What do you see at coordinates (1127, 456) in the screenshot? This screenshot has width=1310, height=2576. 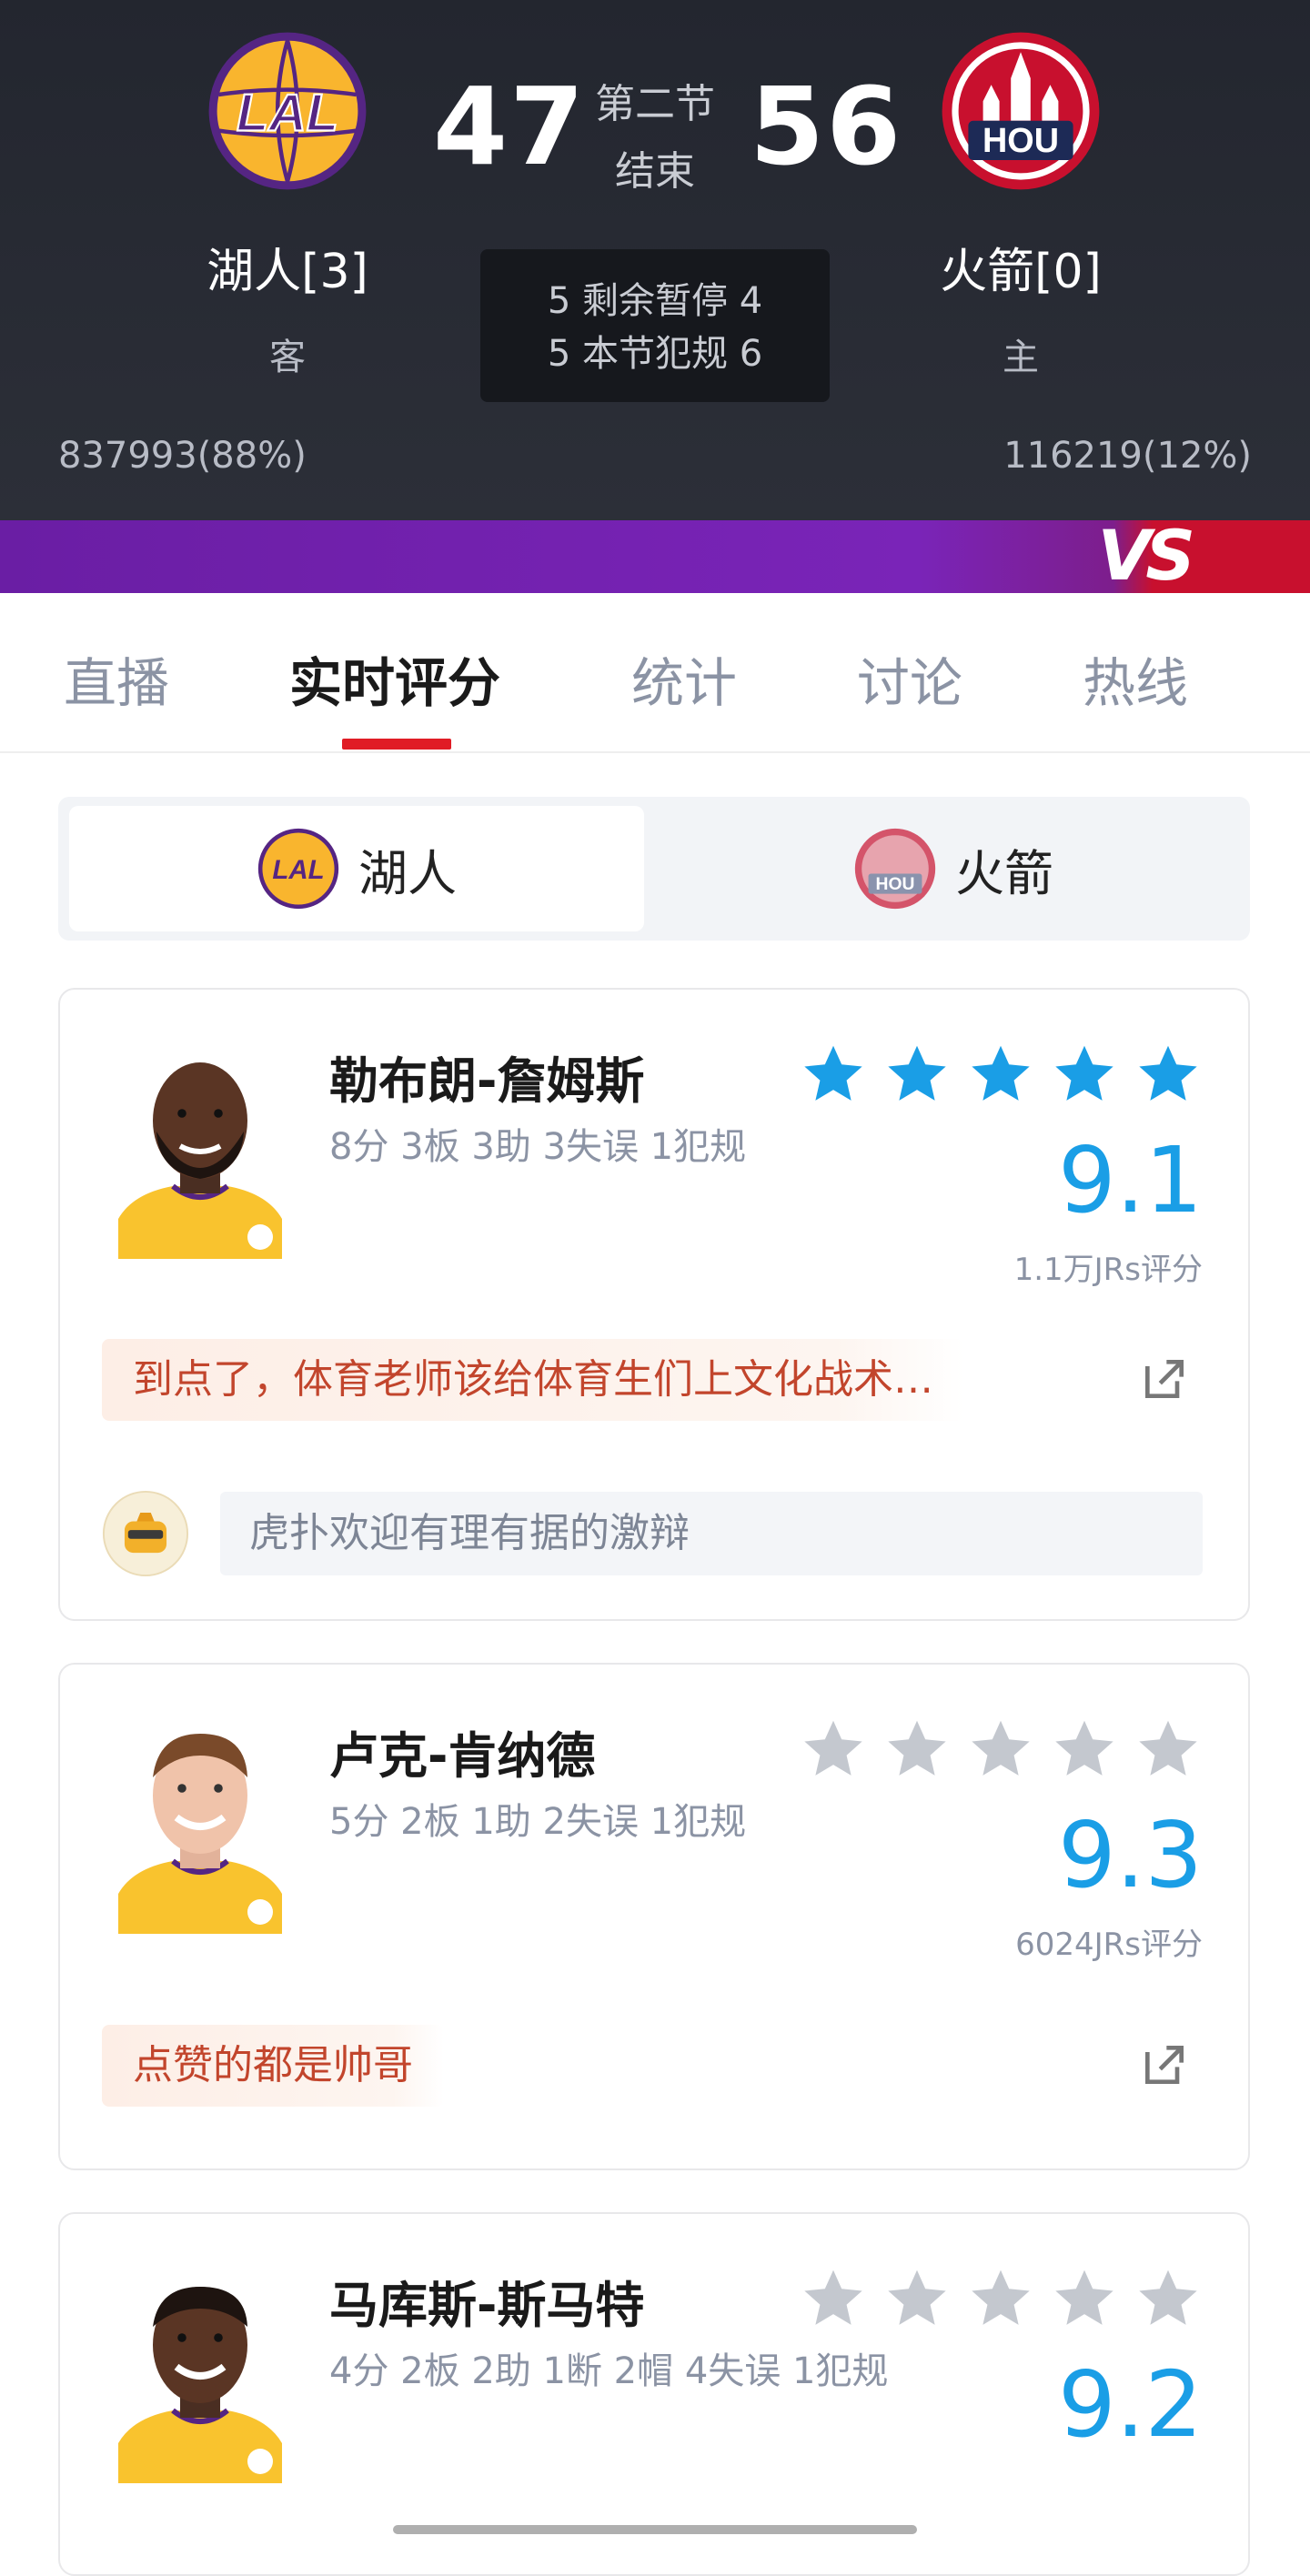 I see `home-support-count: 116219(12%)` at bounding box center [1127, 456].